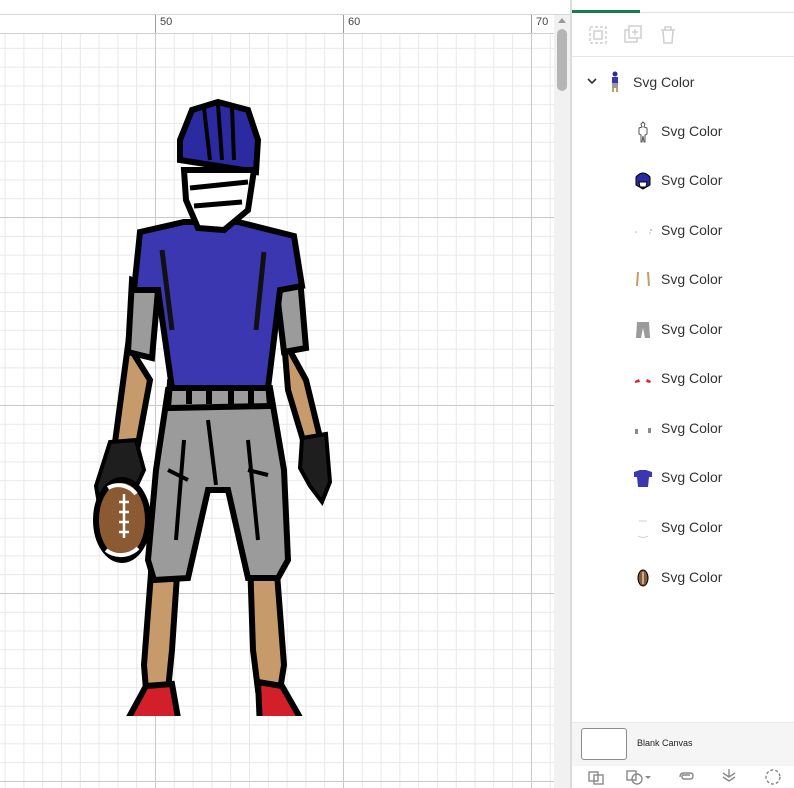 The width and height of the screenshot is (794, 788). Describe the element at coordinates (285, 7) in the screenshot. I see `canvas-top-strip` at that location.